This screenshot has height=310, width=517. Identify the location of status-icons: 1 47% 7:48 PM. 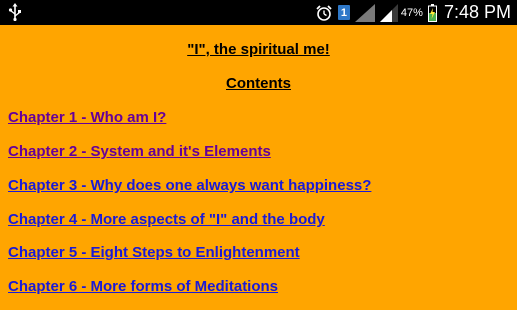
(413, 12).